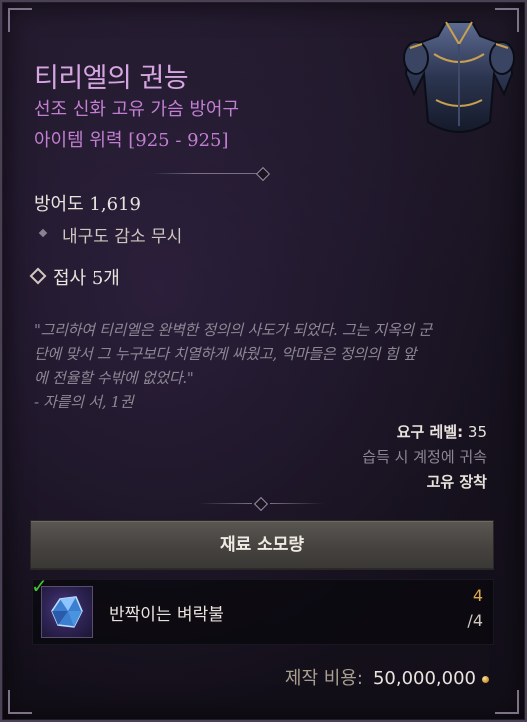 This screenshot has width=527, height=722. What do you see at coordinates (456, 482) in the screenshot?
I see `unique-equip-note: 고유 장착` at bounding box center [456, 482].